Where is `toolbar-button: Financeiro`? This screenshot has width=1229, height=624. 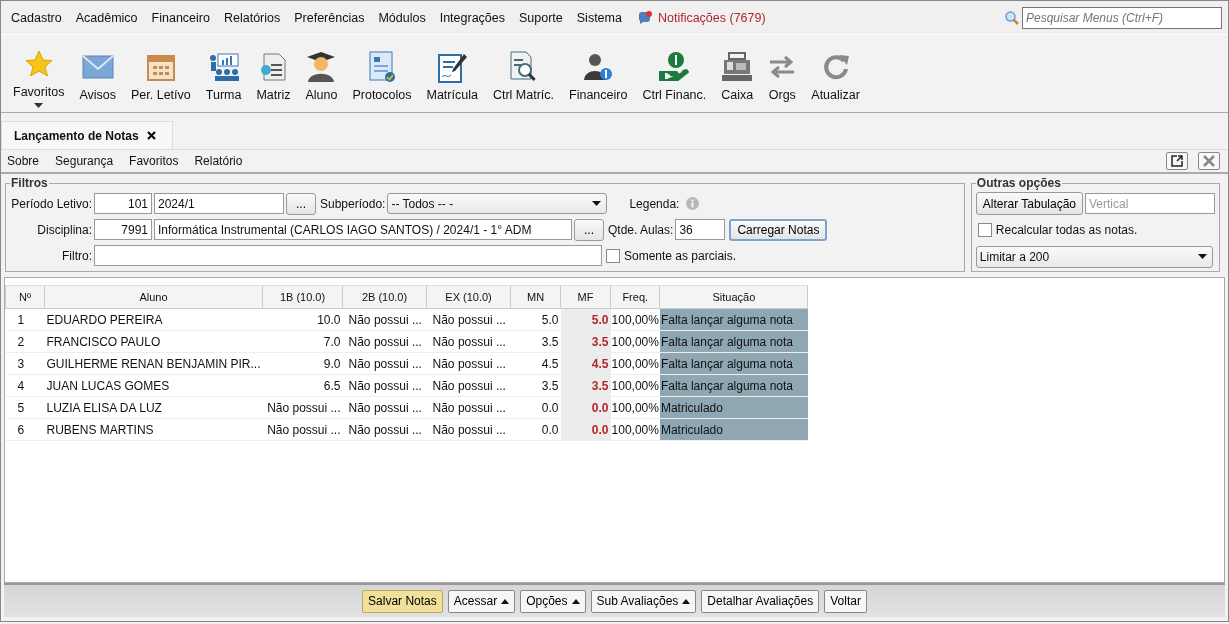 toolbar-button: Financeiro is located at coordinates (598, 76).